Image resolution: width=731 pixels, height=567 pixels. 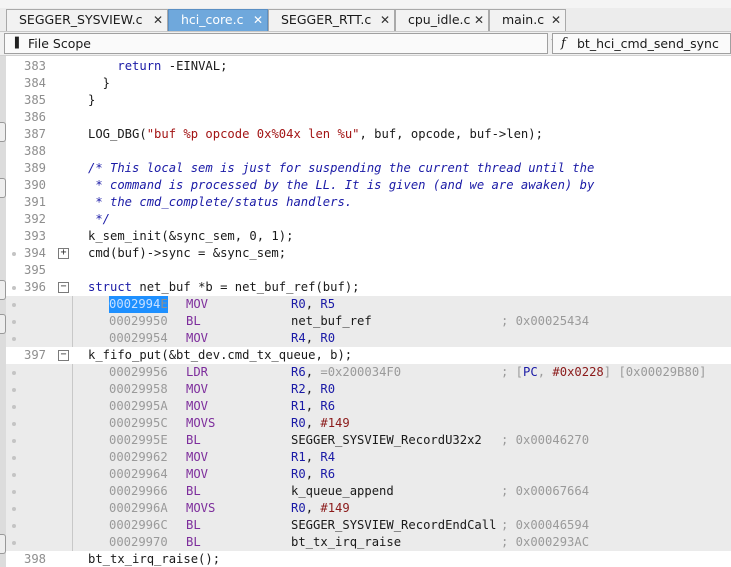 What do you see at coordinates (187, 253) in the screenshot?
I see `code-text: cmd(buf)->sync = &sync_sem;` at bounding box center [187, 253].